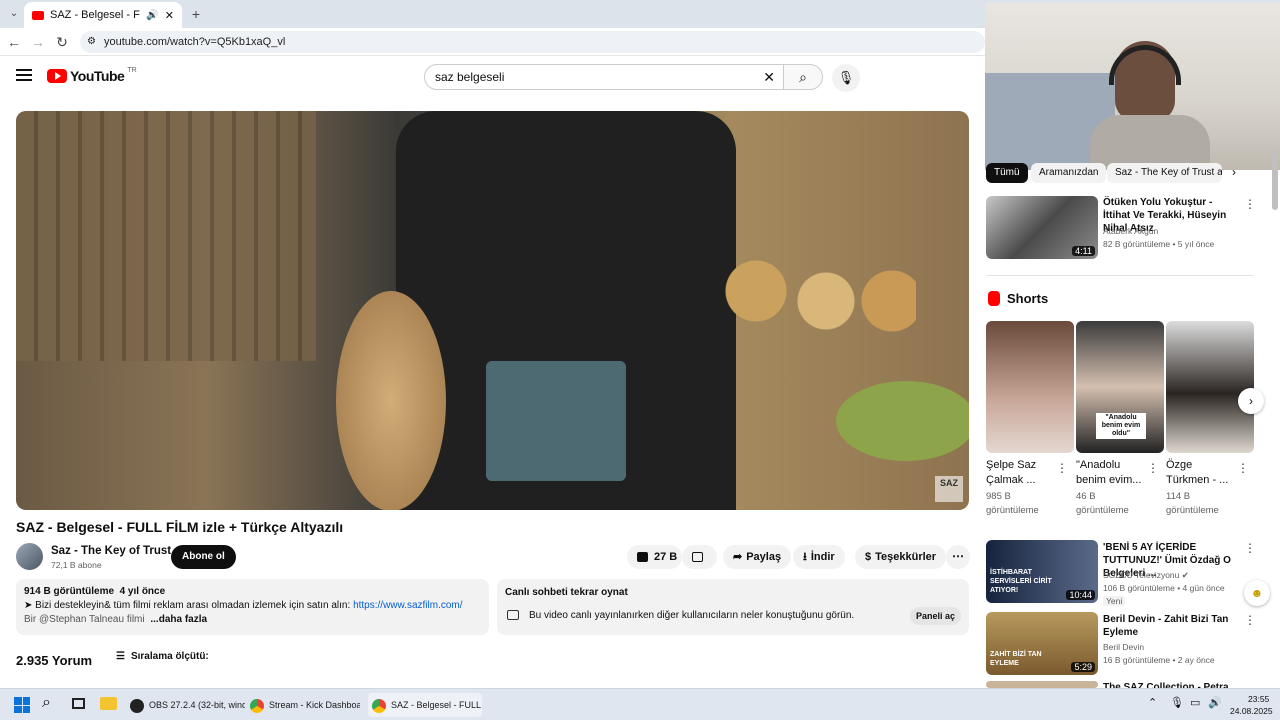  What do you see at coordinates (1152, 702) in the screenshot?
I see `tray-overflow-icon: ⌃` at bounding box center [1152, 702].